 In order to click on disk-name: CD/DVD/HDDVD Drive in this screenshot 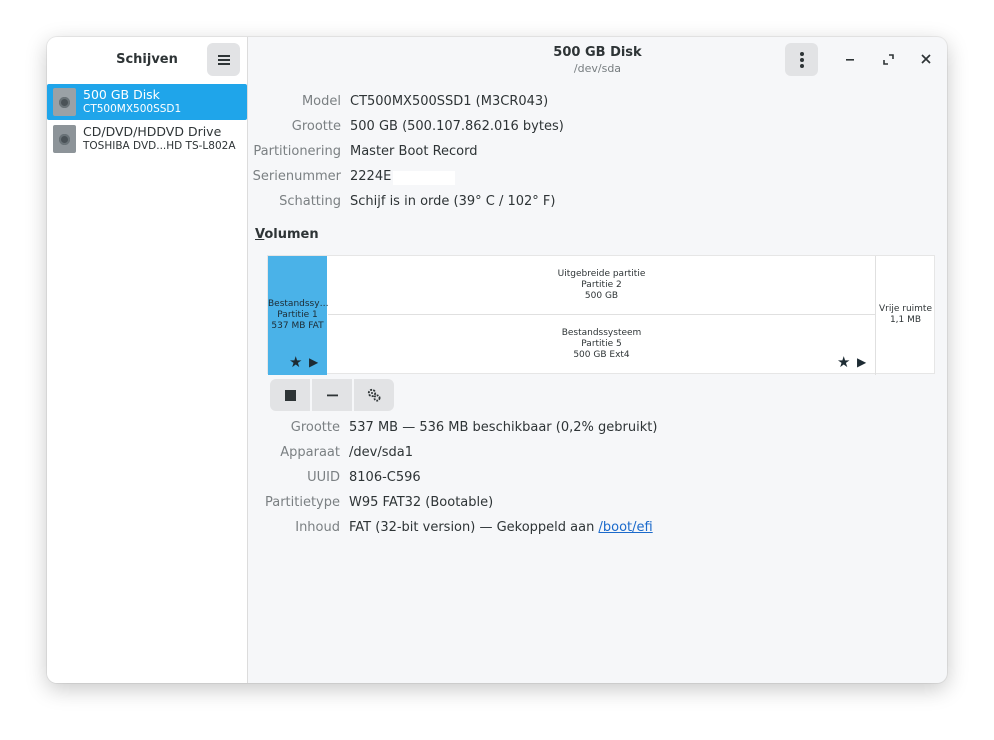, I will do `click(152, 131)`.